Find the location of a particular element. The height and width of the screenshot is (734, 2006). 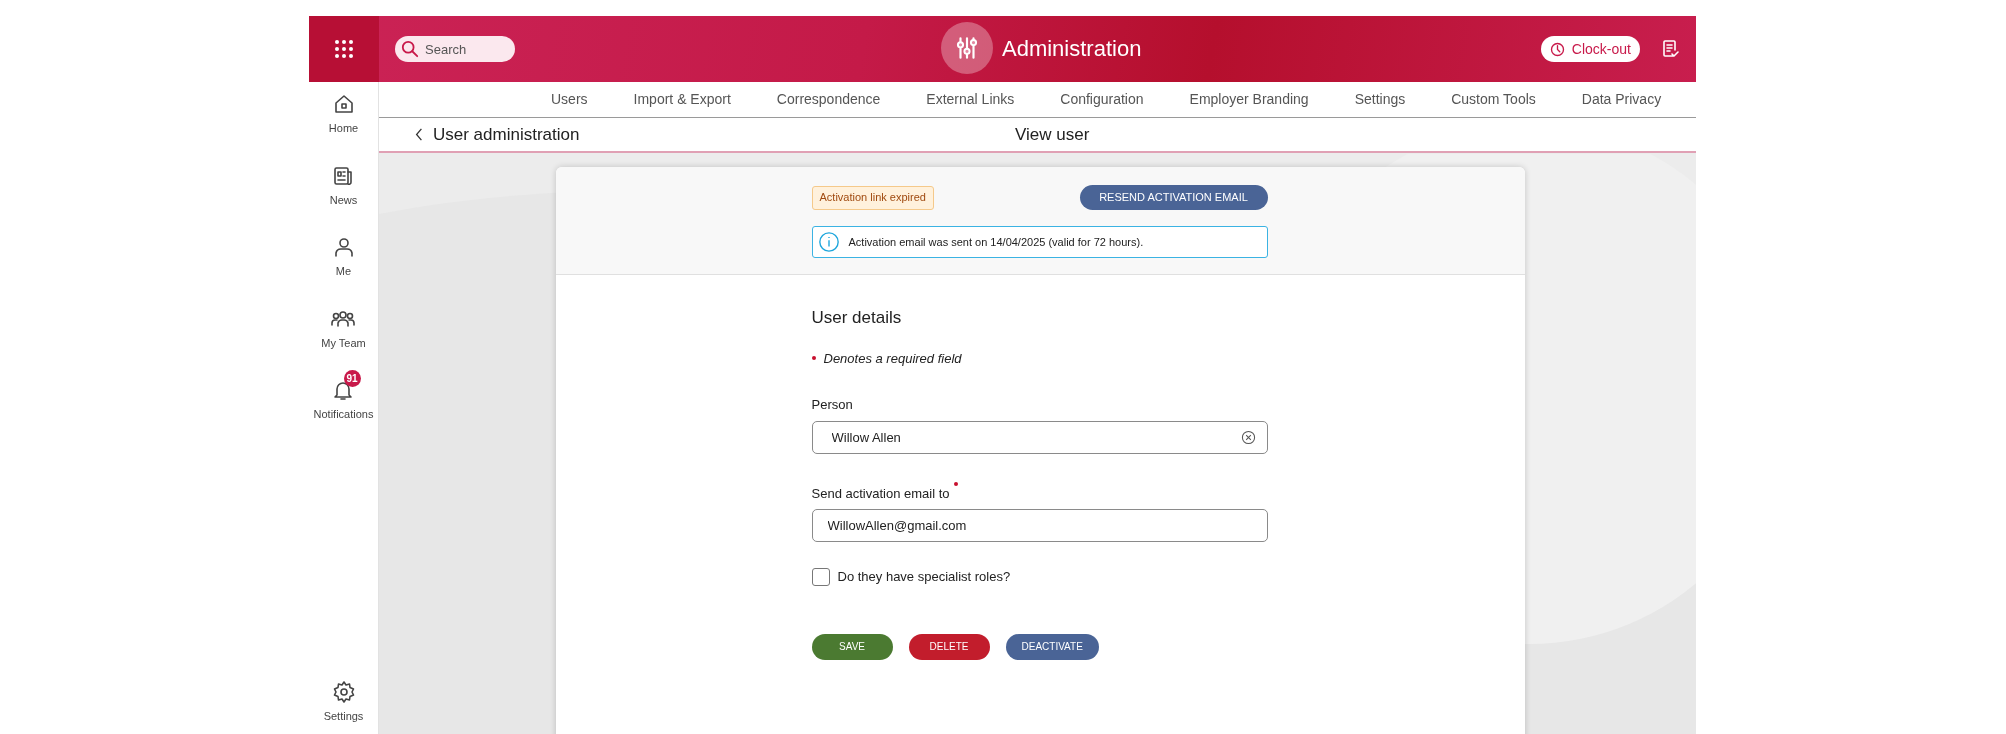

nav-tab: External Links is located at coordinates (970, 99).